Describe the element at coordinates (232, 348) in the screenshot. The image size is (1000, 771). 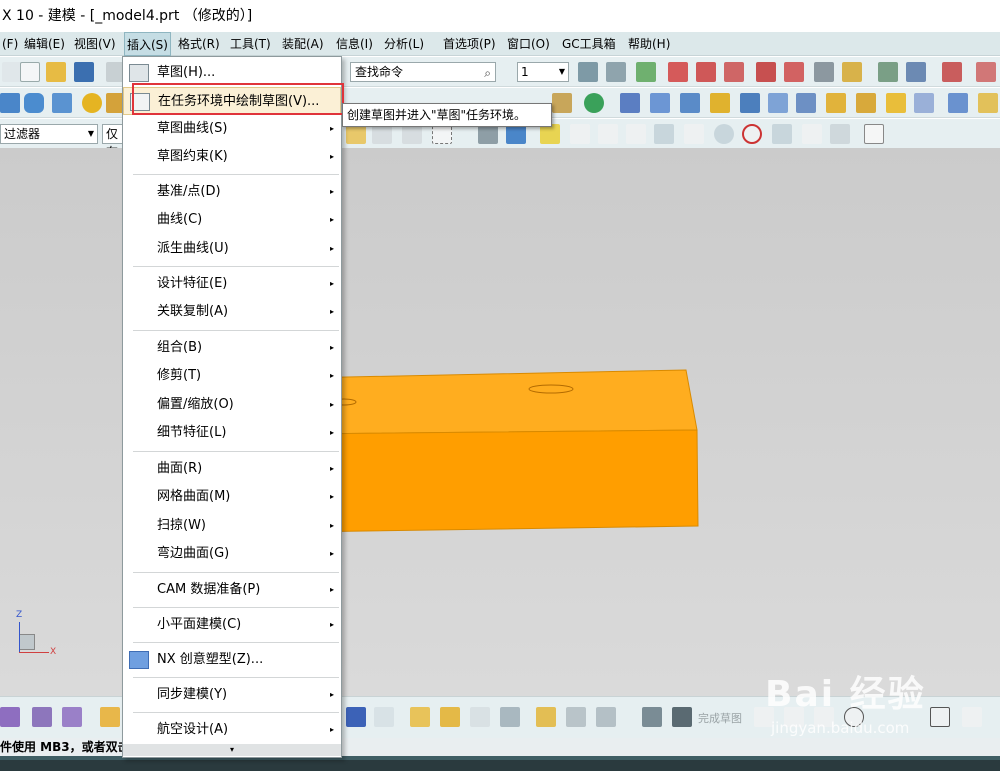
I see `menu-item-combine: 组合(B) ▸` at that location.